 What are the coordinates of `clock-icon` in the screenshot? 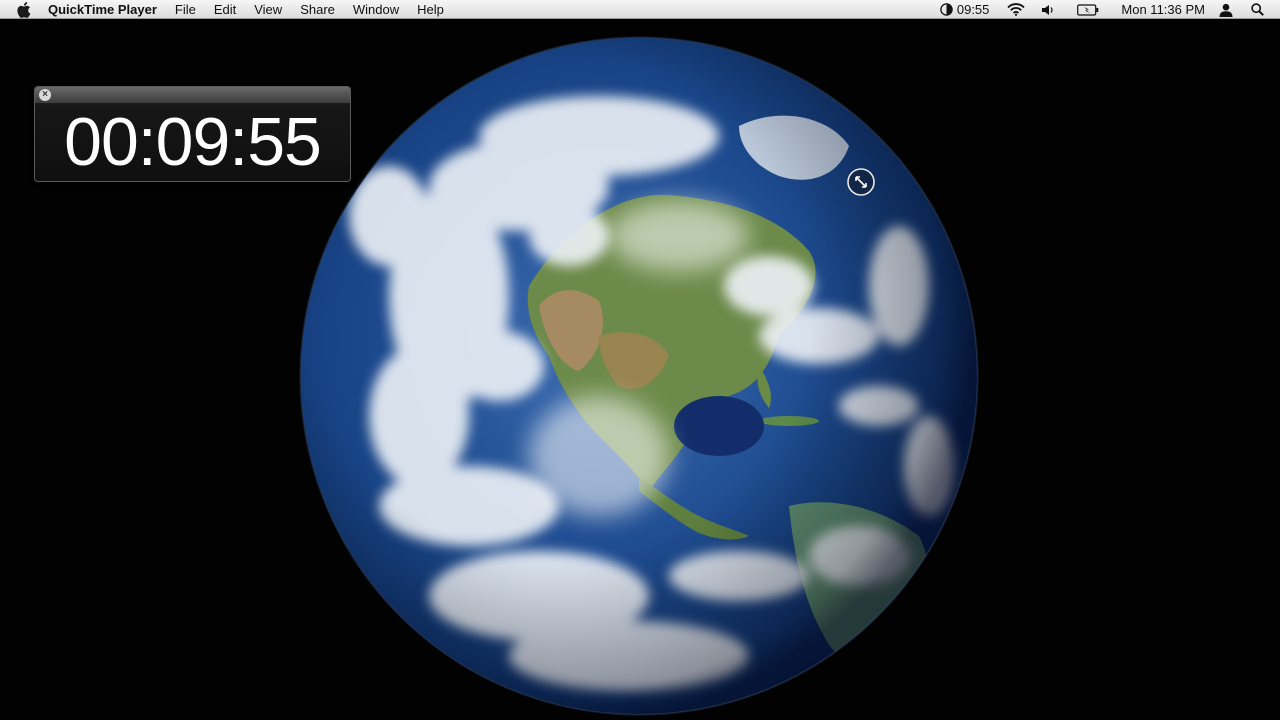 It's located at (946, 9).